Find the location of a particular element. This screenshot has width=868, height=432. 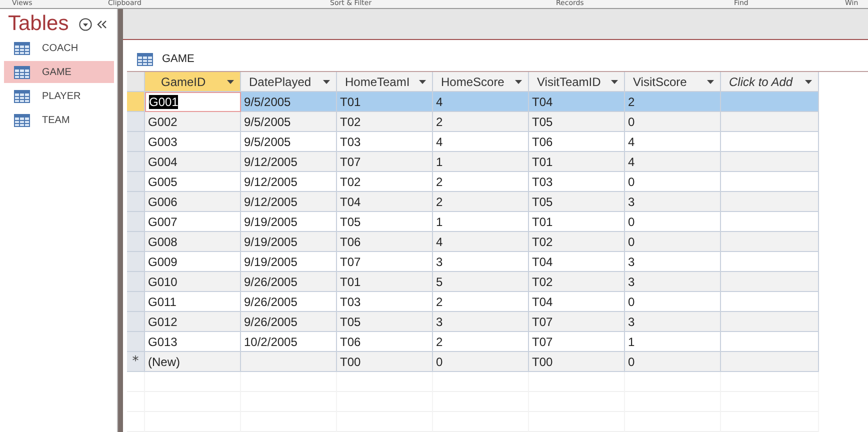

nav-item: GAME is located at coordinates (59, 72).